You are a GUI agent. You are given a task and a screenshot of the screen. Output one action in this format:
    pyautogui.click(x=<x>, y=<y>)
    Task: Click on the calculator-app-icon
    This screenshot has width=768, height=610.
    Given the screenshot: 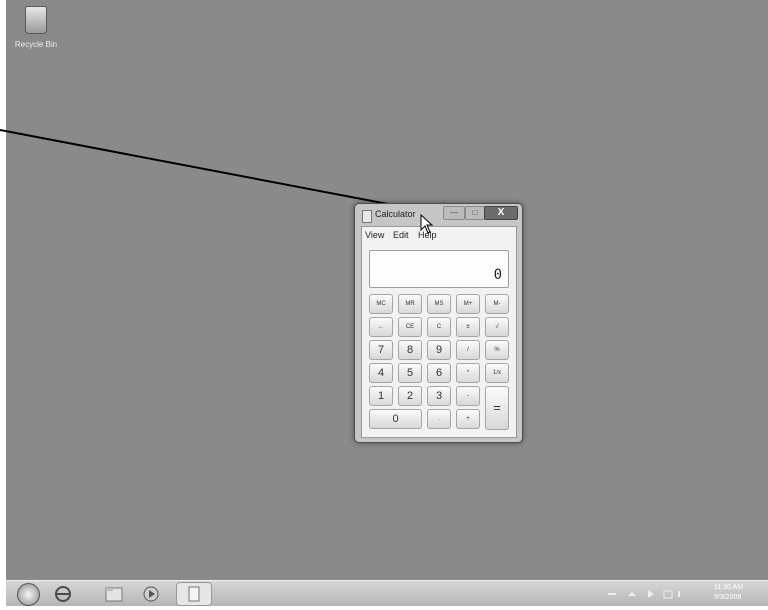 What is the action you would take?
    pyautogui.click(x=367, y=216)
    